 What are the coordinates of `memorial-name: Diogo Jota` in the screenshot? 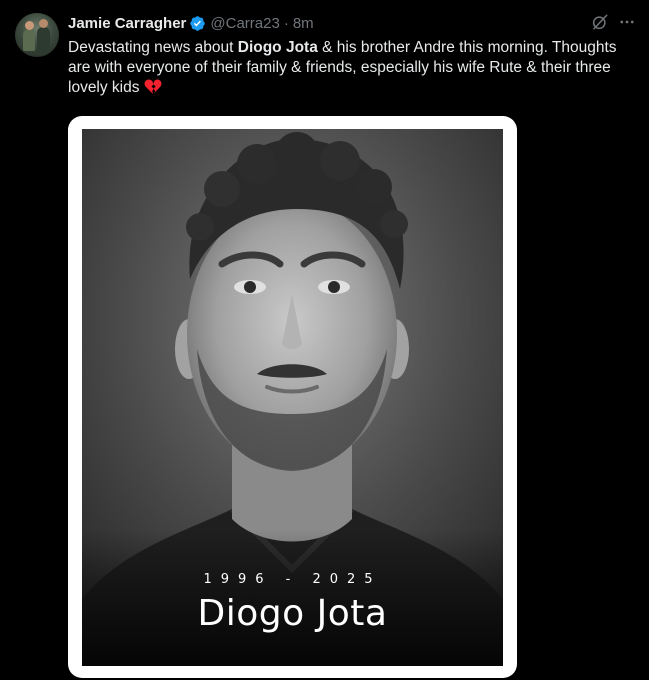 It's located at (292, 613).